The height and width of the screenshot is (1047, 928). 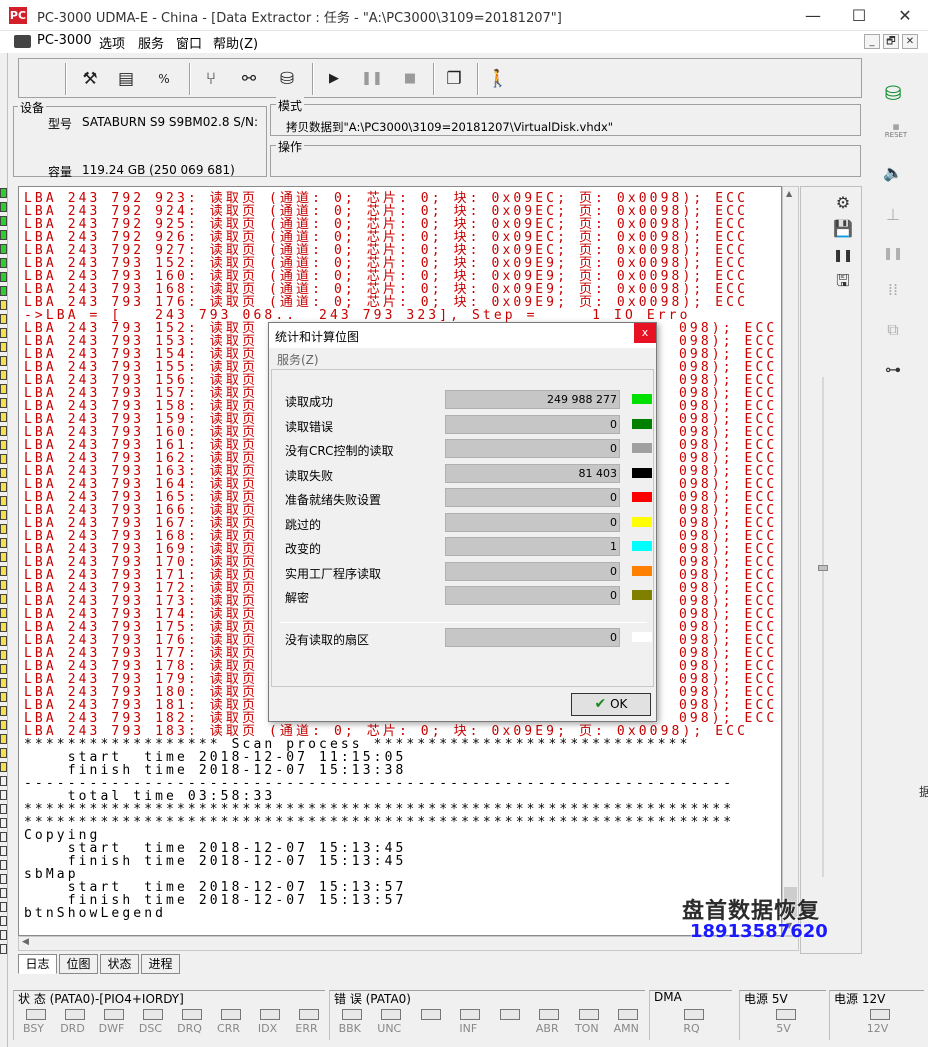 I want to click on stop-icon: ■, so click(x=410, y=79).